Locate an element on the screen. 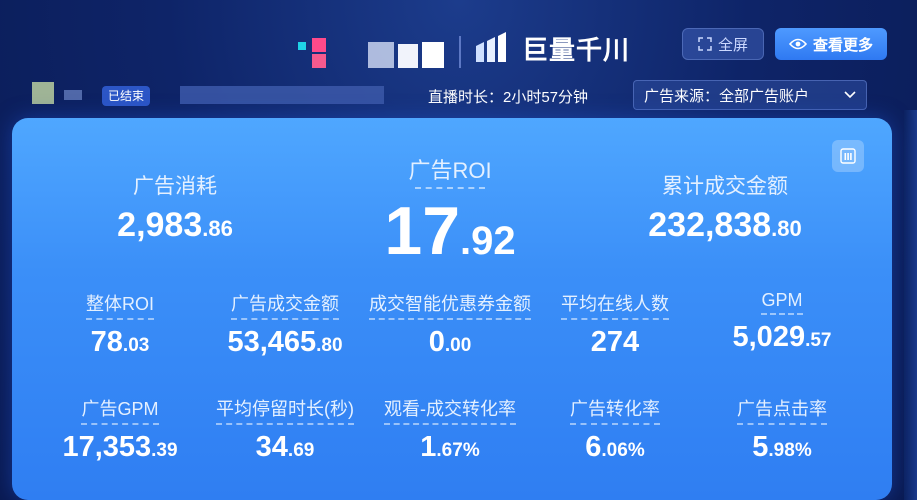  metric-value-dec: .69 is located at coordinates (301, 450).